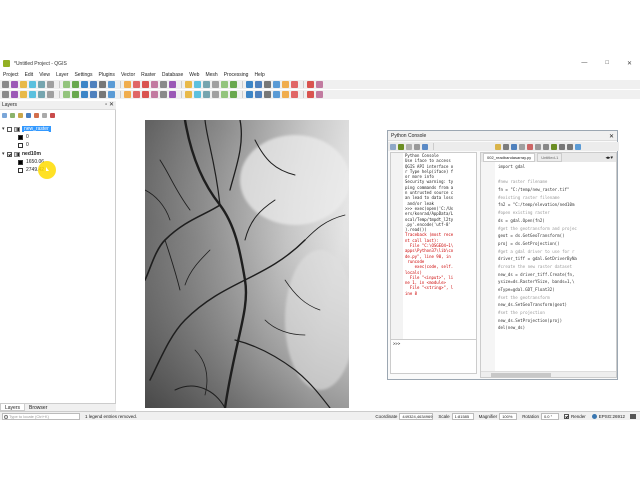  What do you see at coordinates (276, 94) in the screenshot?
I see `grass-tools-icon` at bounding box center [276, 94].